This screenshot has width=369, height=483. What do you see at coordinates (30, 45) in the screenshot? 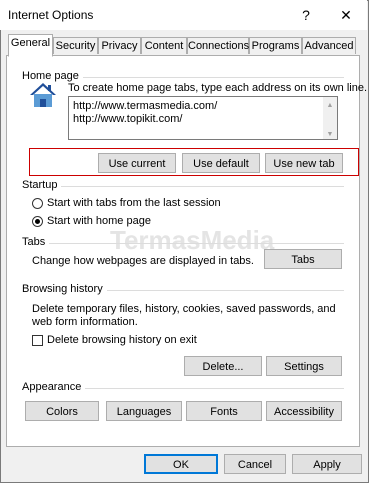
I see `tab-general: General` at bounding box center [30, 45].